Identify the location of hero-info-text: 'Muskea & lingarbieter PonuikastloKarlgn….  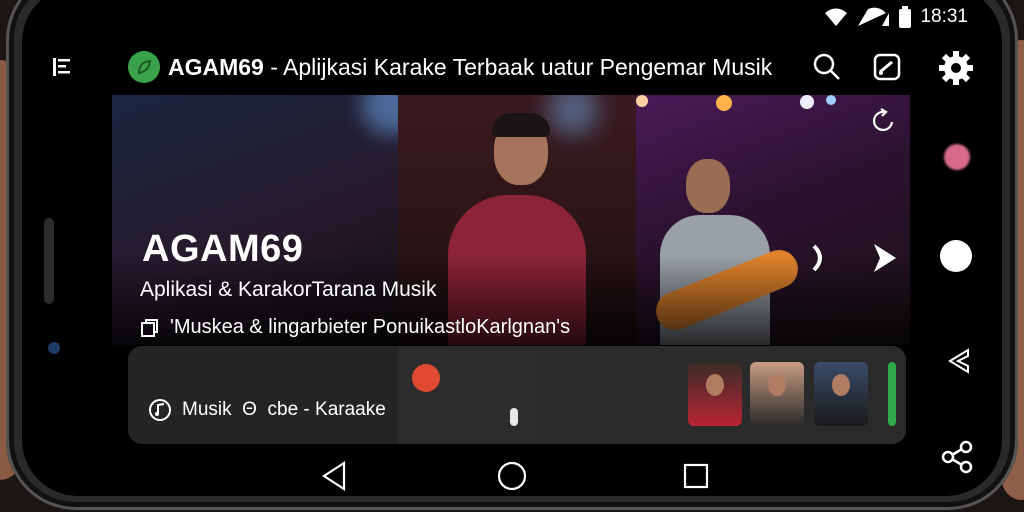
(370, 327).